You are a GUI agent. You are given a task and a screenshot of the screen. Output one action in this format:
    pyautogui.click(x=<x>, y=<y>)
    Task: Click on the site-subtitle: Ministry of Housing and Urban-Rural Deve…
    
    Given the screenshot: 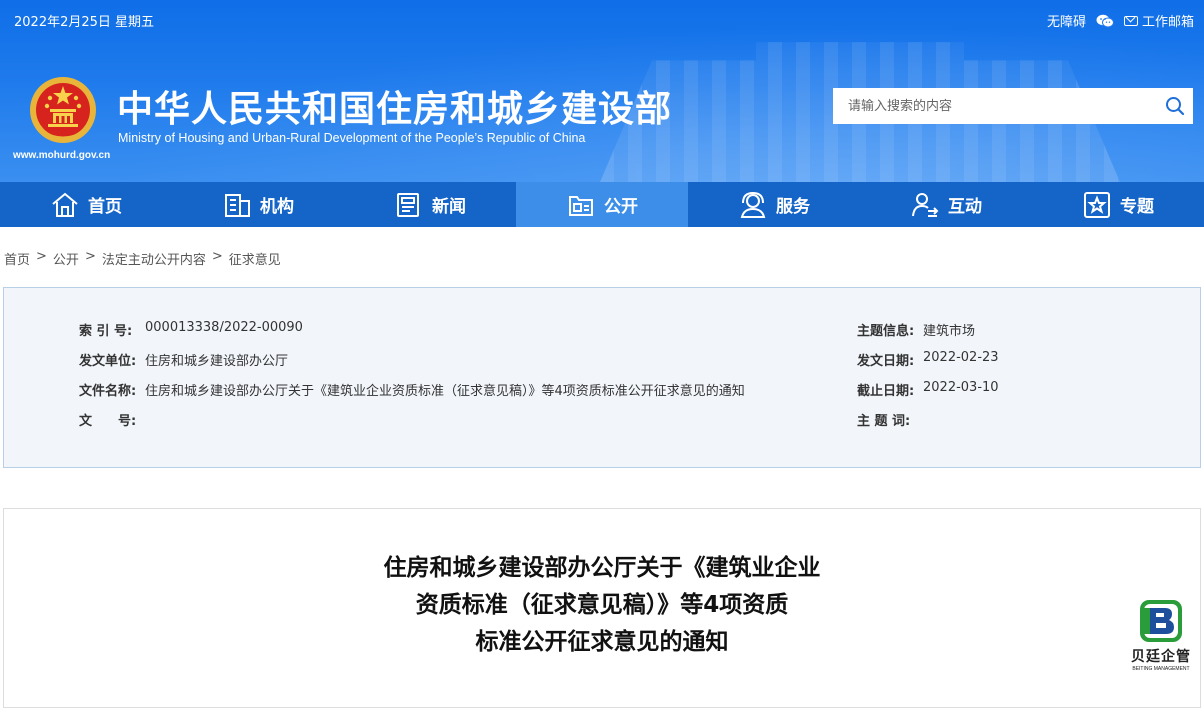 What is the action you would take?
    pyautogui.click(x=352, y=138)
    